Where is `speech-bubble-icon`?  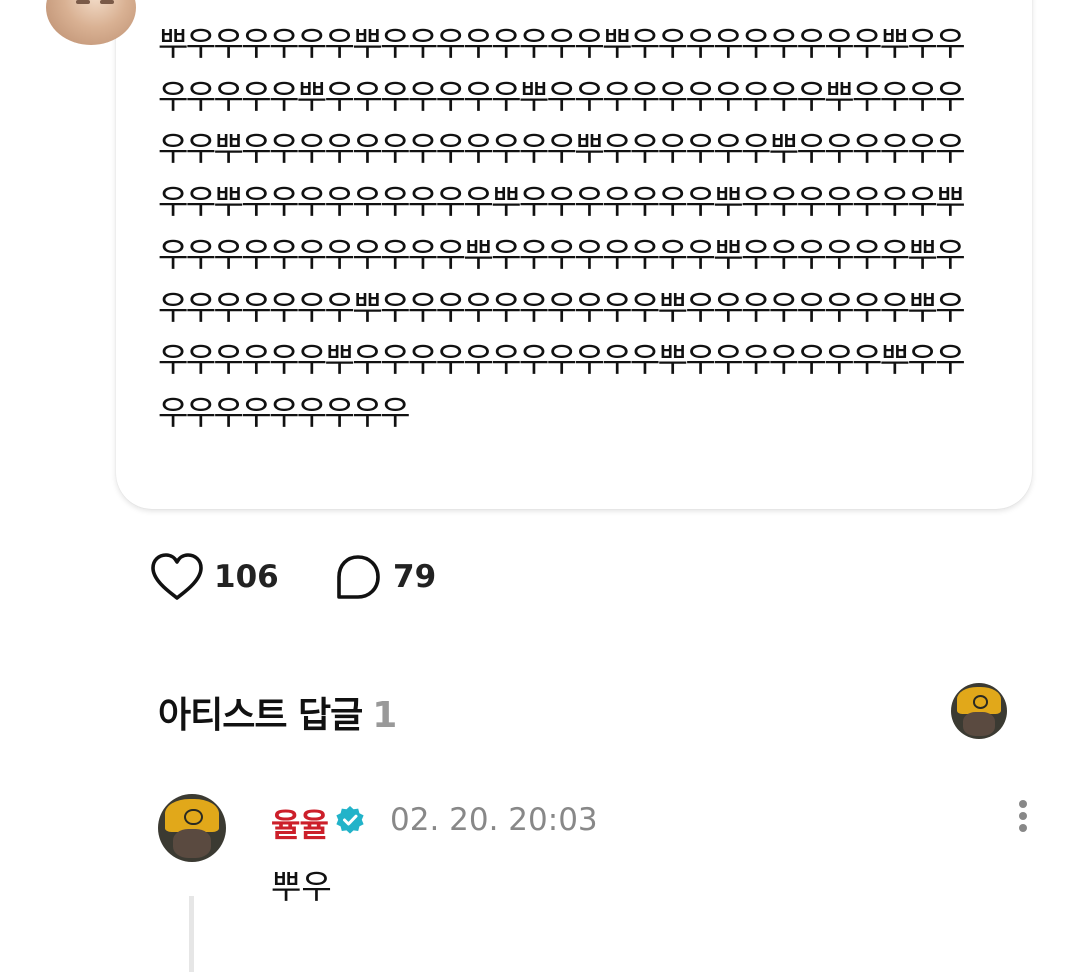 speech-bubble-icon is located at coordinates (358, 577).